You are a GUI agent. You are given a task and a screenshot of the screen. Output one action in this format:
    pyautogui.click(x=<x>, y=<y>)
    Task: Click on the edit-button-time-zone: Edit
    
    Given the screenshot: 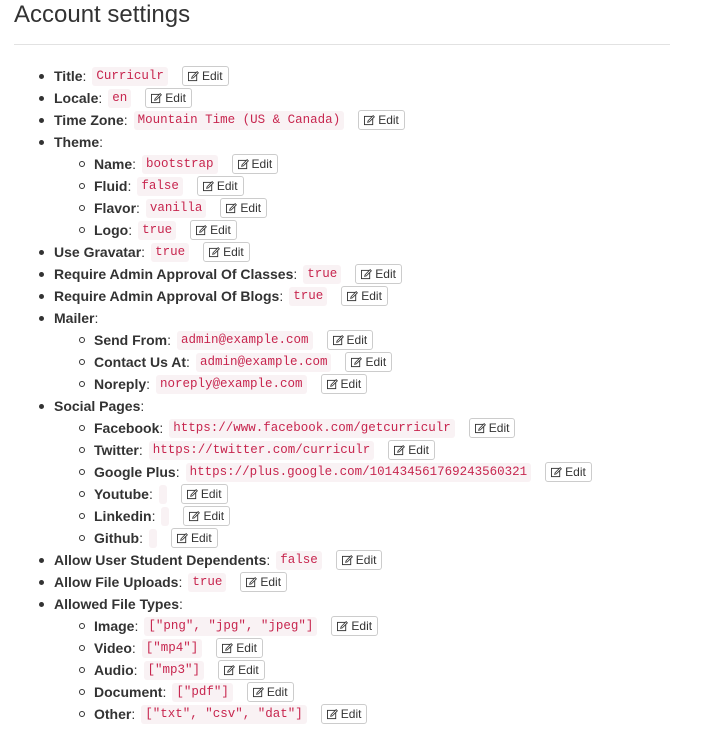 What is the action you would take?
    pyautogui.click(x=381, y=120)
    